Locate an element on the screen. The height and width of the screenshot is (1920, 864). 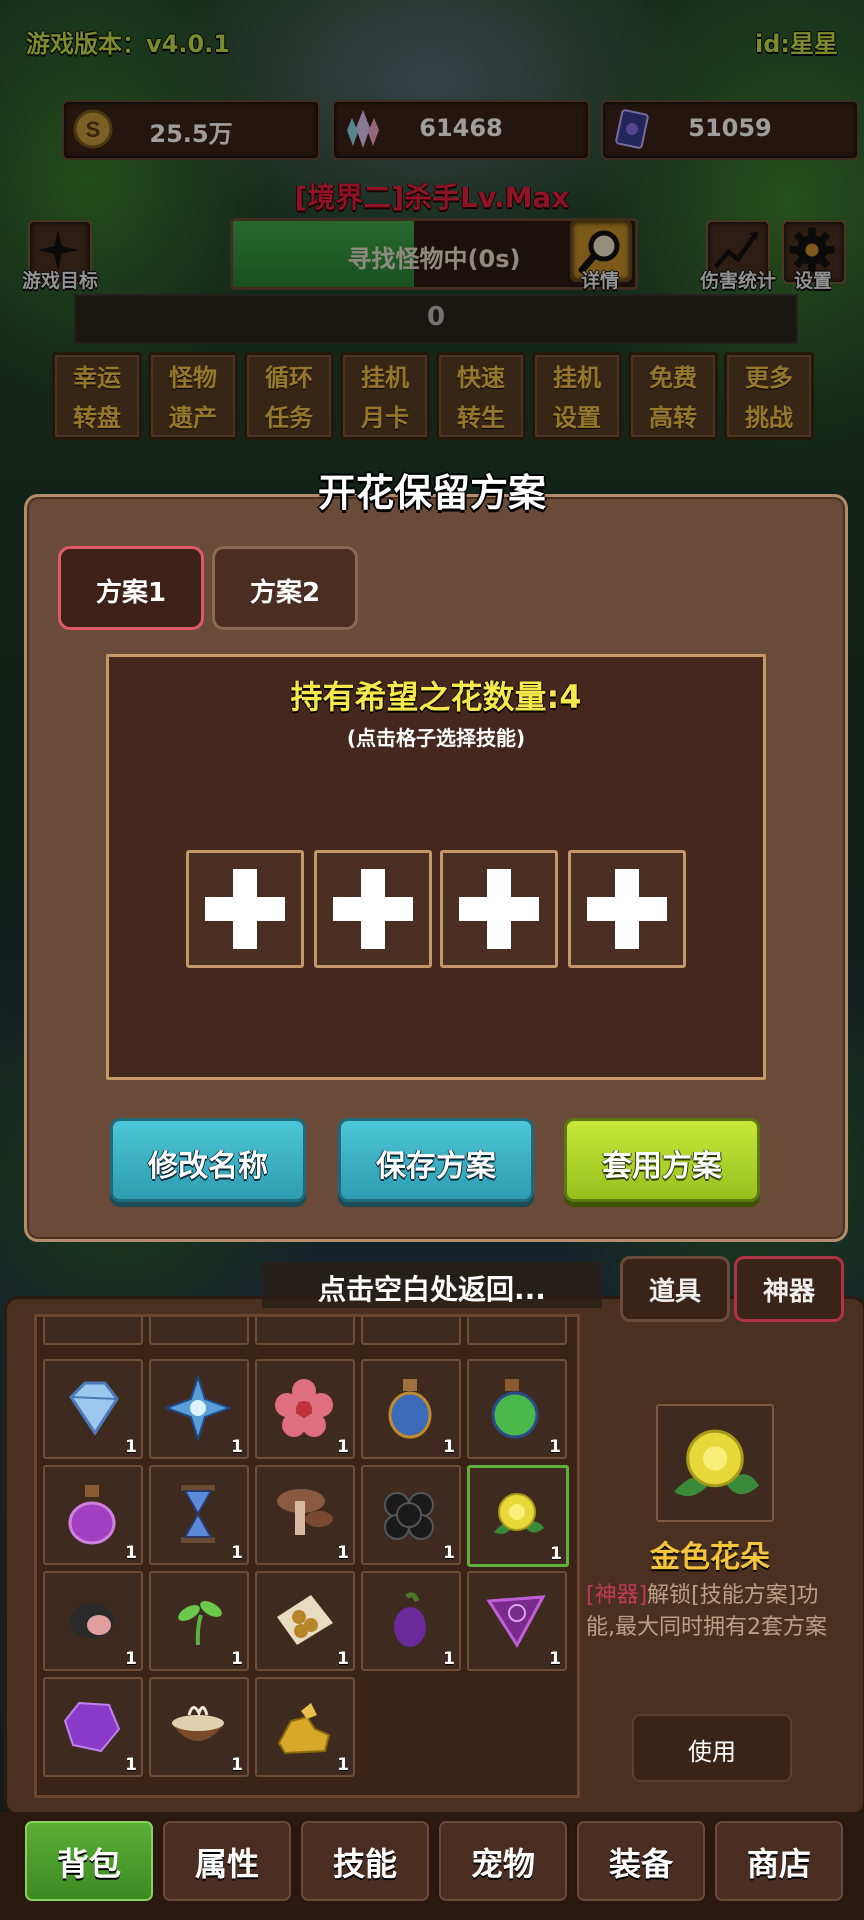
eggplant-icon is located at coordinates (410, 1619).